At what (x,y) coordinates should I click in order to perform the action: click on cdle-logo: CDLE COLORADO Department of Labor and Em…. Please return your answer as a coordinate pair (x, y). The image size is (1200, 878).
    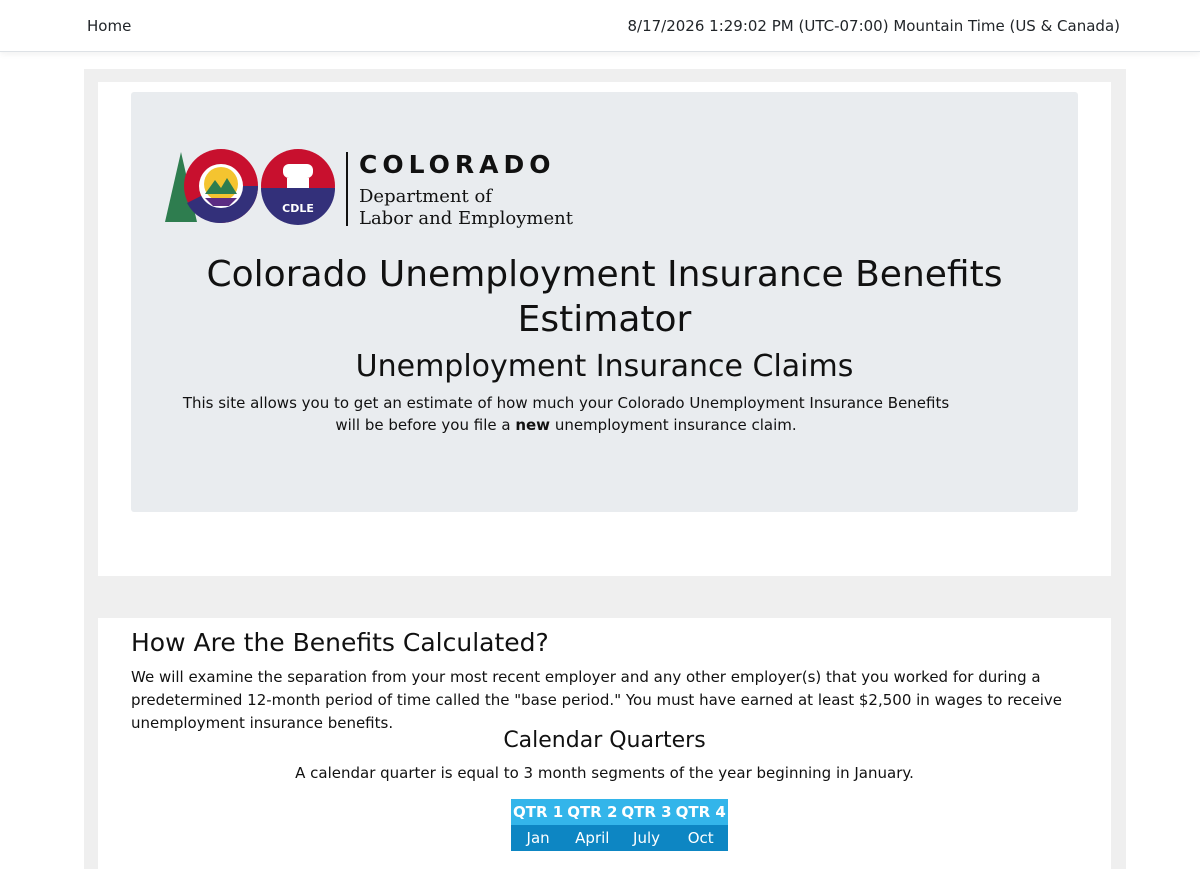
    Looking at the image, I should click on (379, 190).